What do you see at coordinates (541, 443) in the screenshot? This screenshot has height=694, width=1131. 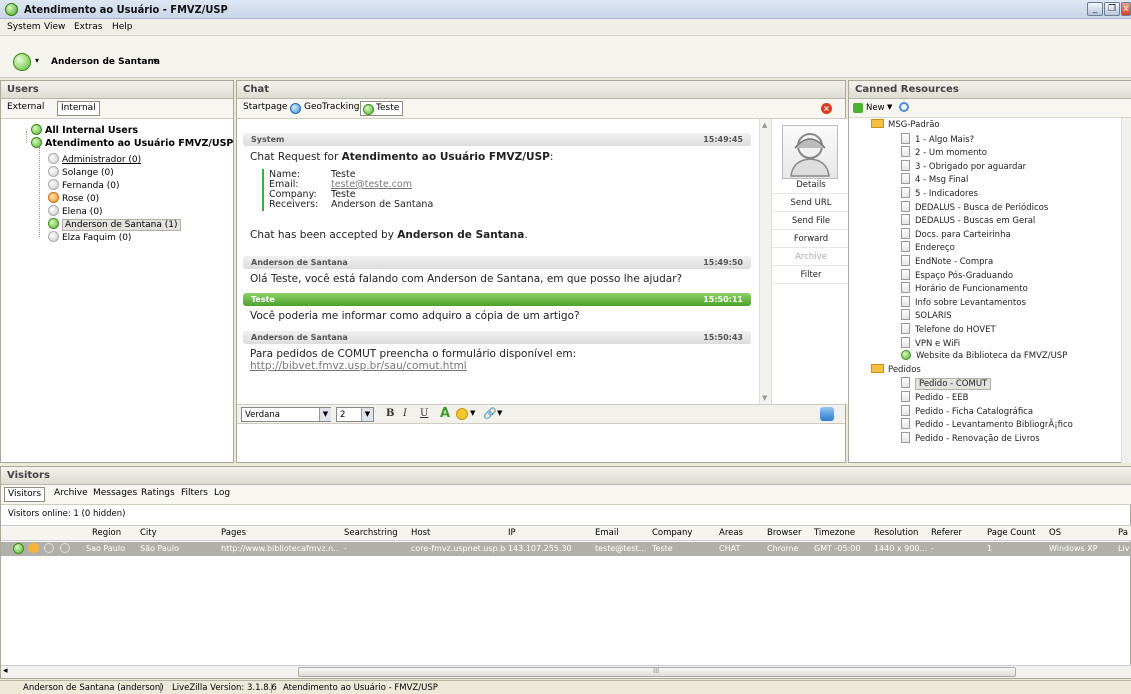 I see `message-input` at bounding box center [541, 443].